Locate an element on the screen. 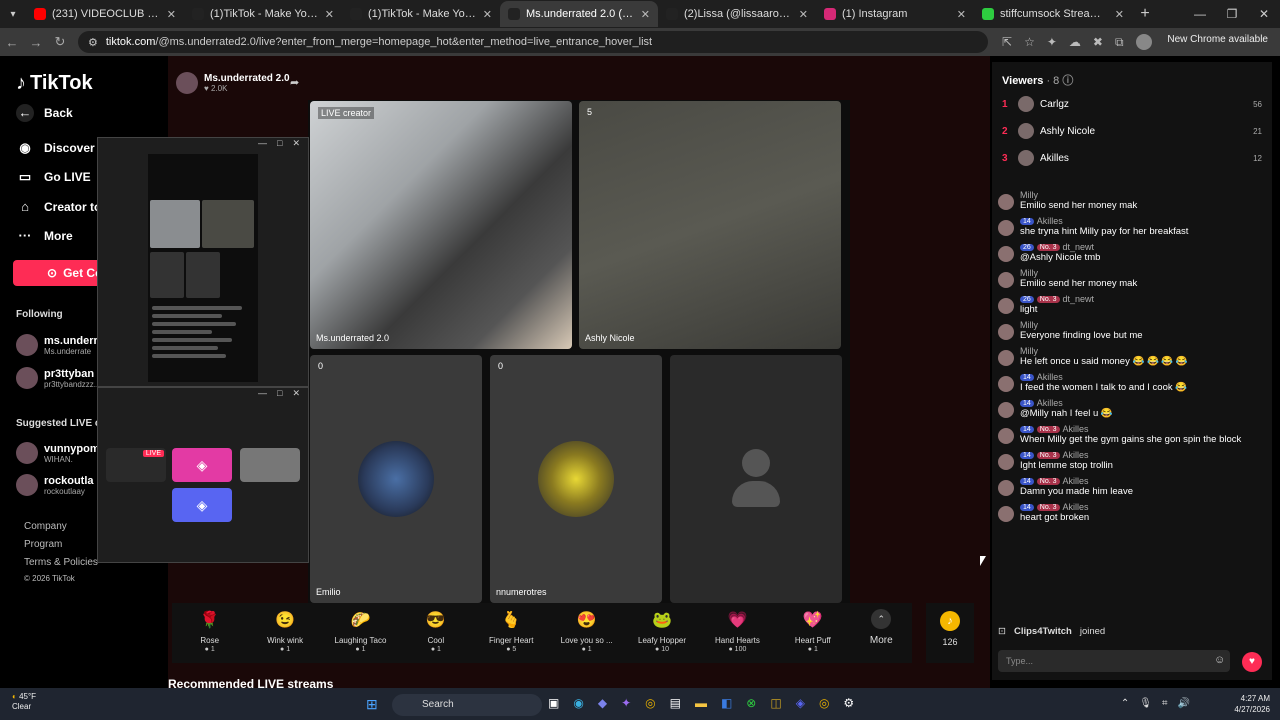  viewer-rank-row: 2 Ashly Nicole 21 is located at coordinates (1132, 131).